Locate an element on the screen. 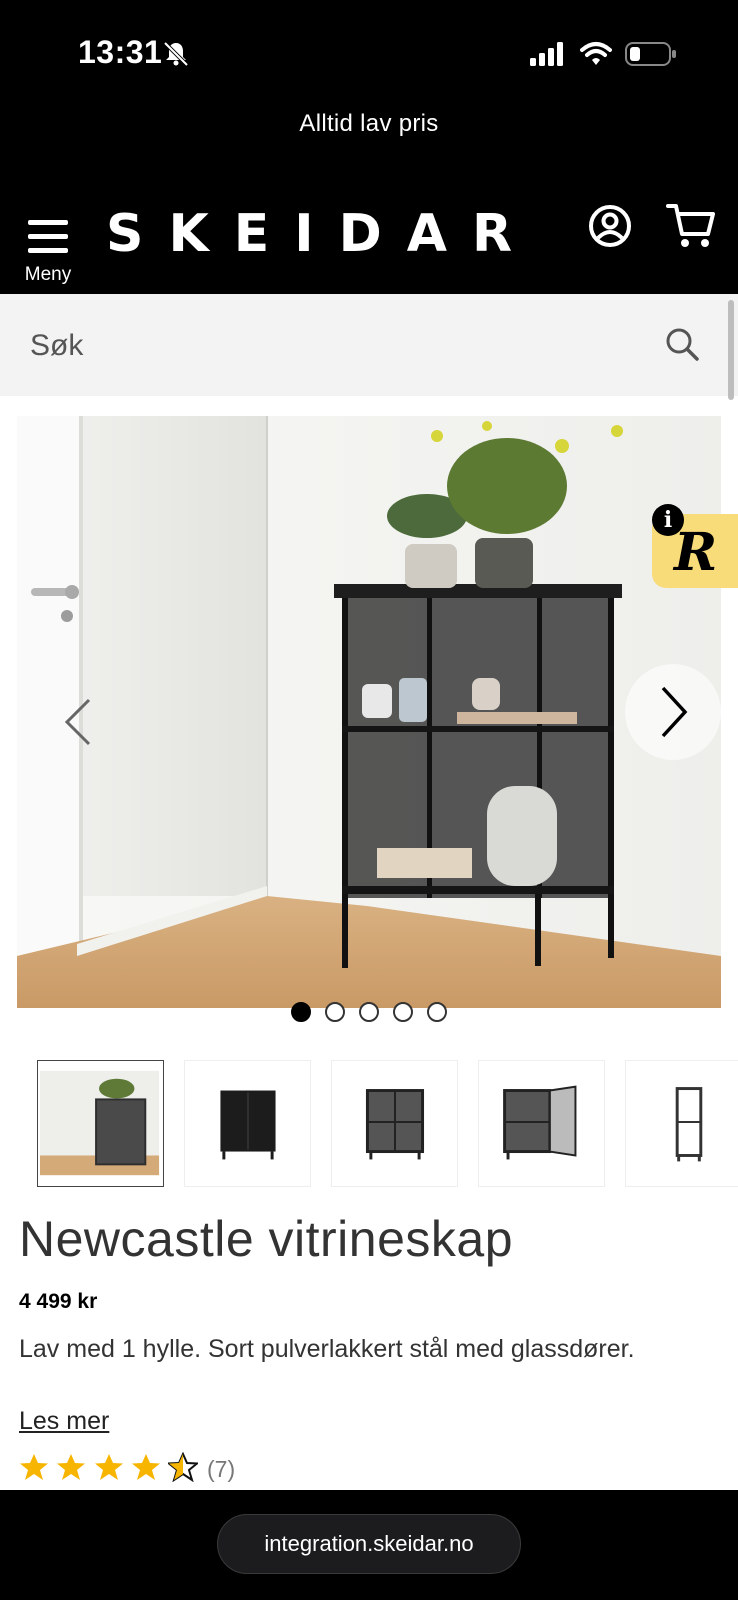 The image size is (738, 1600). review-count: (7) is located at coordinates (221, 1469).